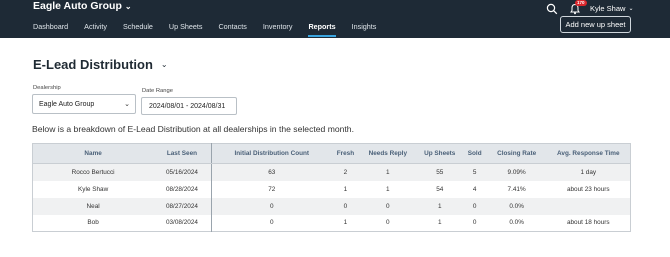  Describe the element at coordinates (516, 172) in the screenshot. I see `cell-closing-rate: 9.09%` at that location.